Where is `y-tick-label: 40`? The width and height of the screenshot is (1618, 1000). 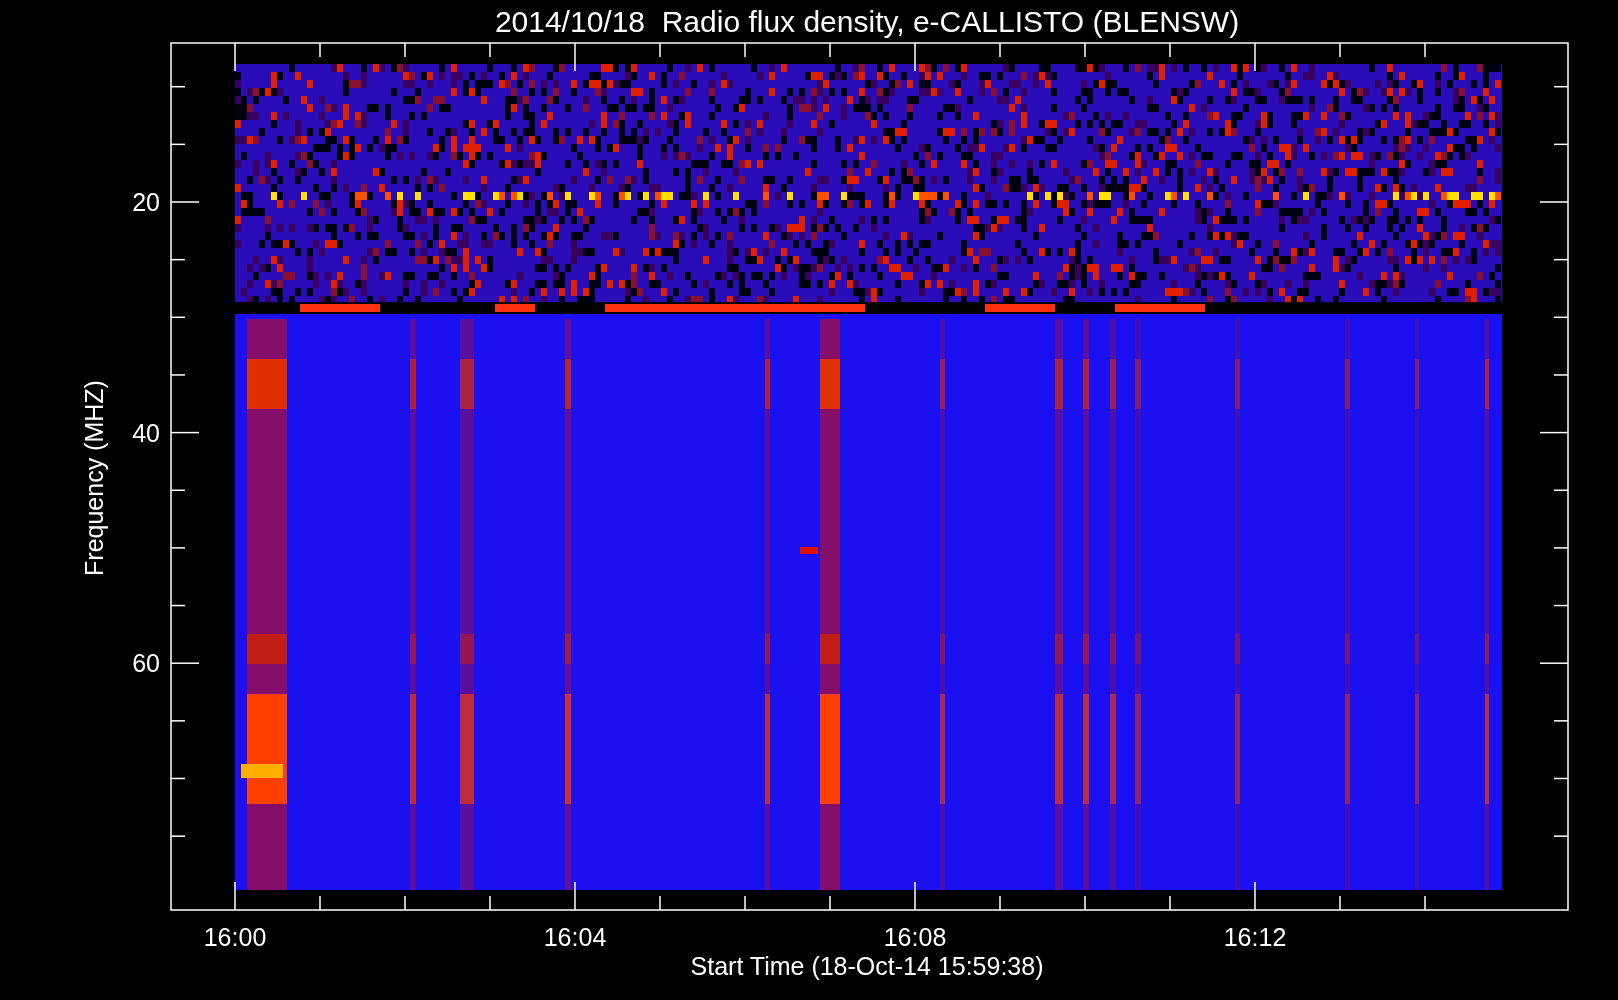 y-tick-label: 40 is located at coordinates (146, 432).